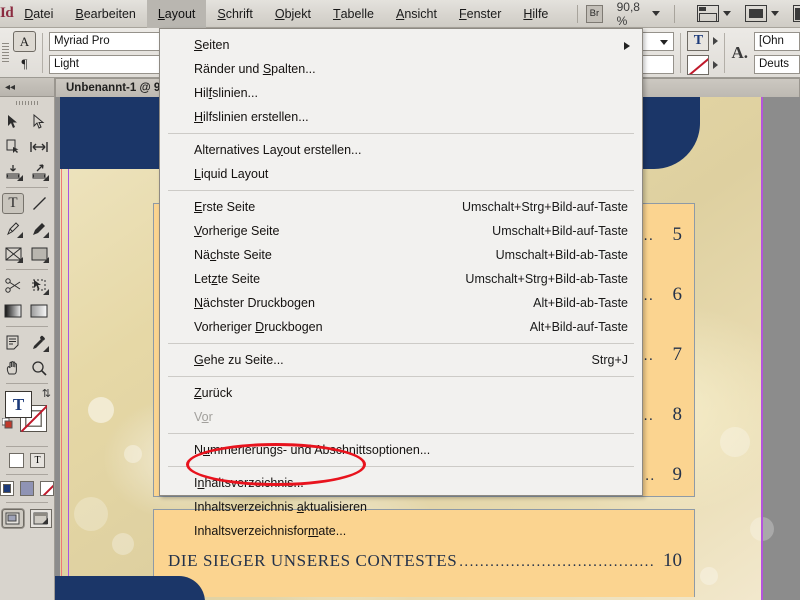 Image resolution: width=800 pixels, height=600 pixels. Describe the element at coordinates (233, 255) in the screenshot. I see `menuitem-label: Nächste Seite` at that location.